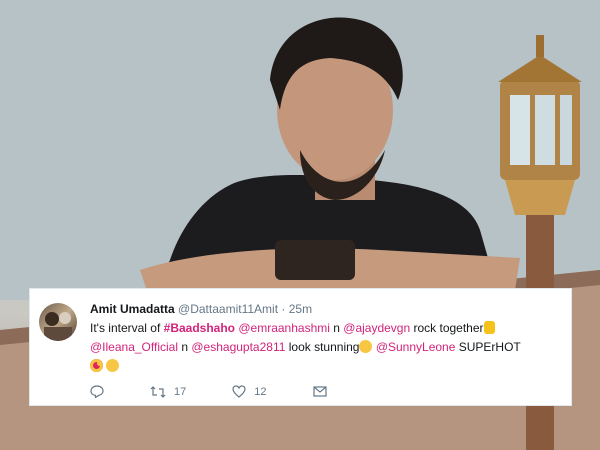 Image resolution: width=600 pixels, height=450 pixels. What do you see at coordinates (260, 391) in the screenshot?
I see `like-count: 12` at bounding box center [260, 391].